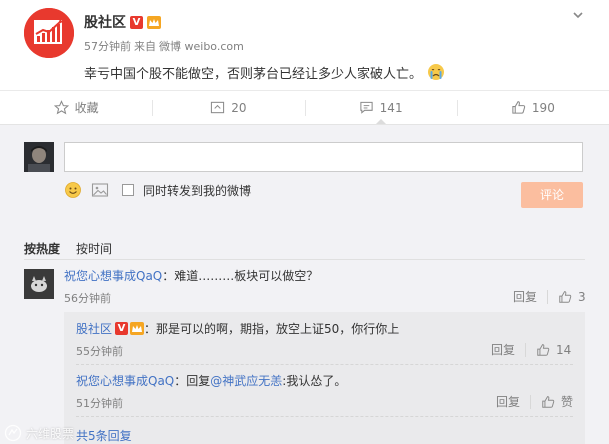  I want to click on commenter-avatar, so click(39, 284).